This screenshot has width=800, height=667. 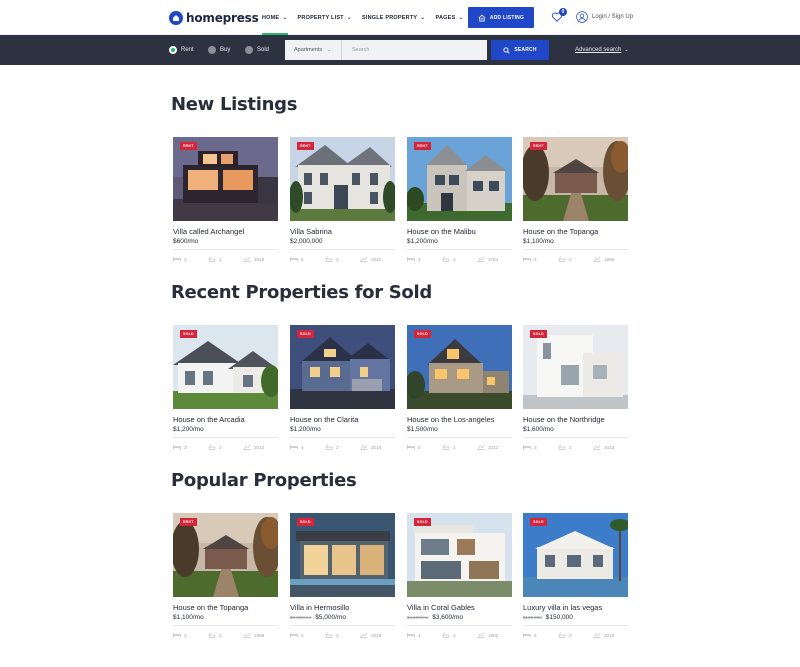 What do you see at coordinates (445, 17) in the screenshot?
I see `nav-pages-label: PAGES` at bounding box center [445, 17].